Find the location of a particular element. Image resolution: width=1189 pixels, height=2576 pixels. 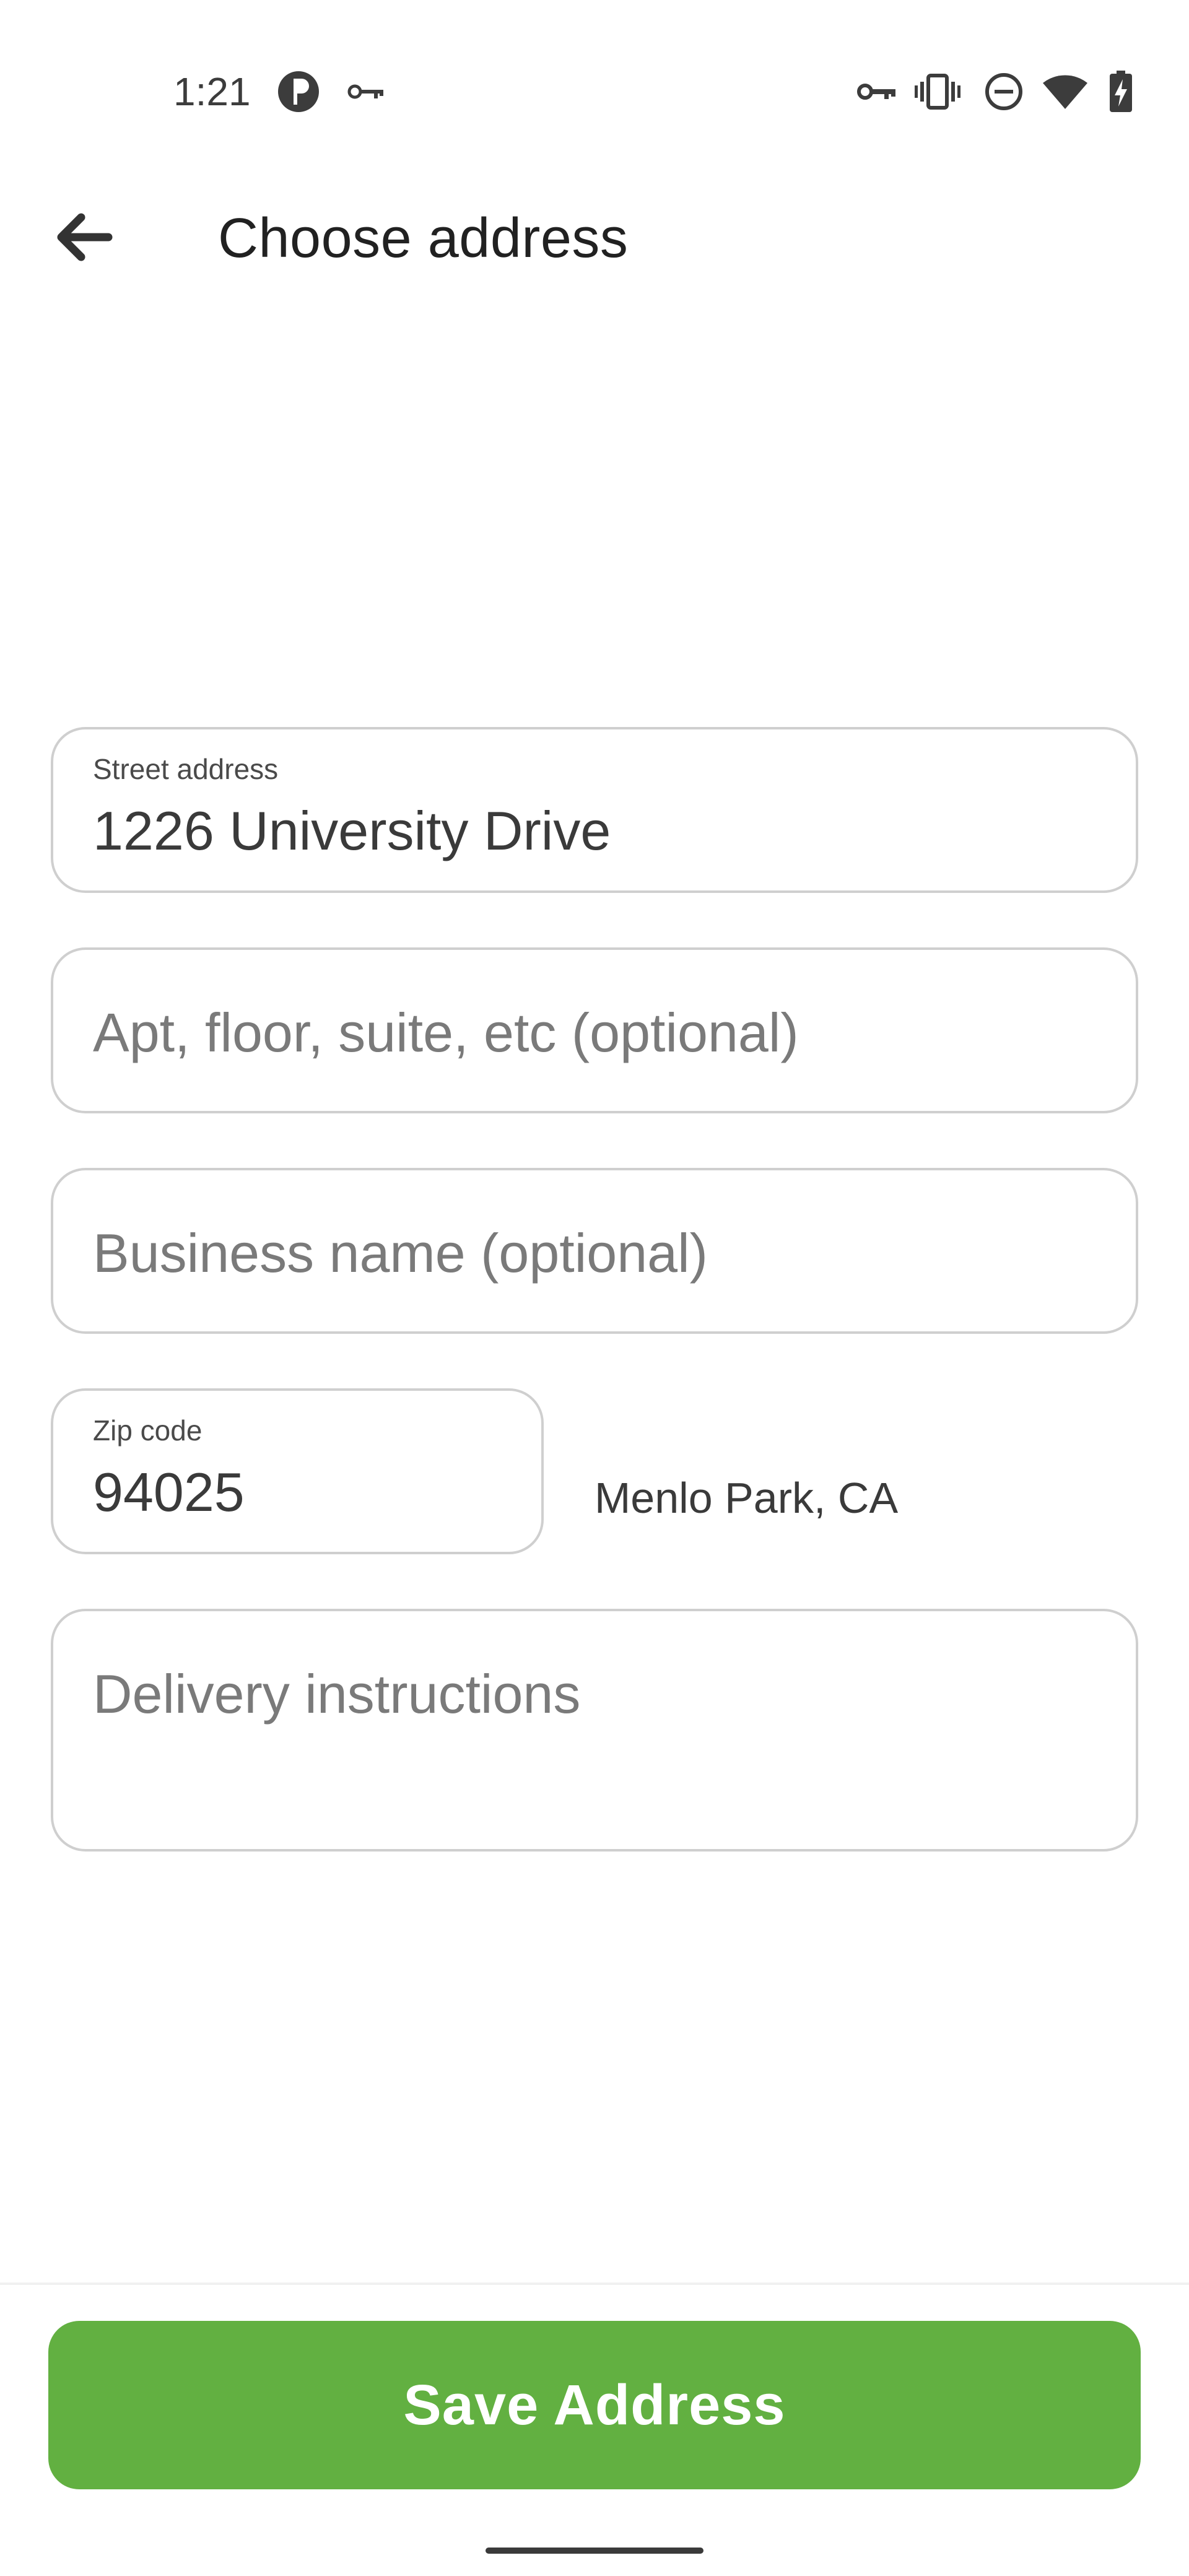

apt-suite-placeholder: Apt, floor, suite, etc (optional) is located at coordinates (446, 1032).